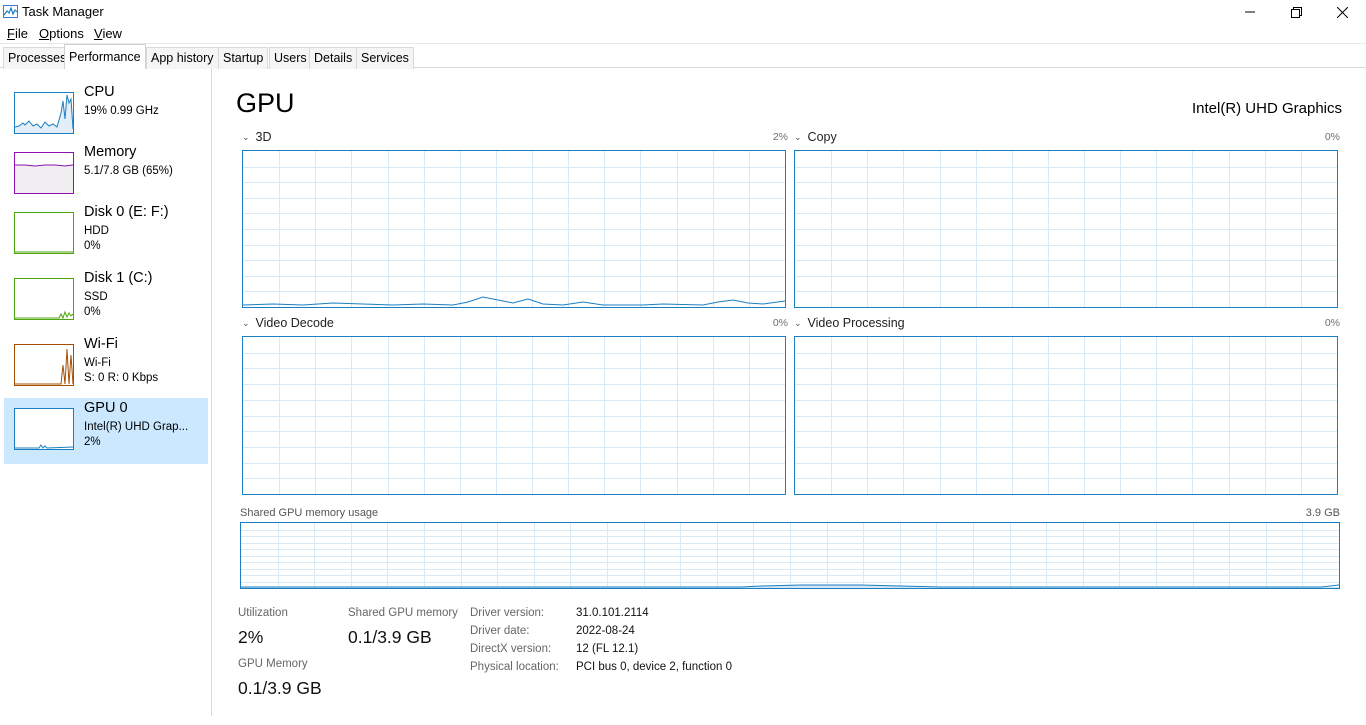 The height and width of the screenshot is (725, 1366). Describe the element at coordinates (44, 173) in the screenshot. I see `memory-thumbnail-graph` at that location.